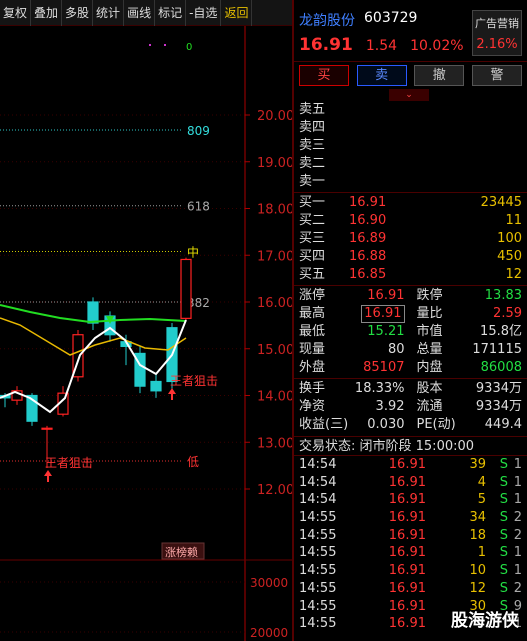  What do you see at coordinates (410, 275) in the screenshot?
I see `bids-row: 买五 16.85 12` at bounding box center [410, 275].